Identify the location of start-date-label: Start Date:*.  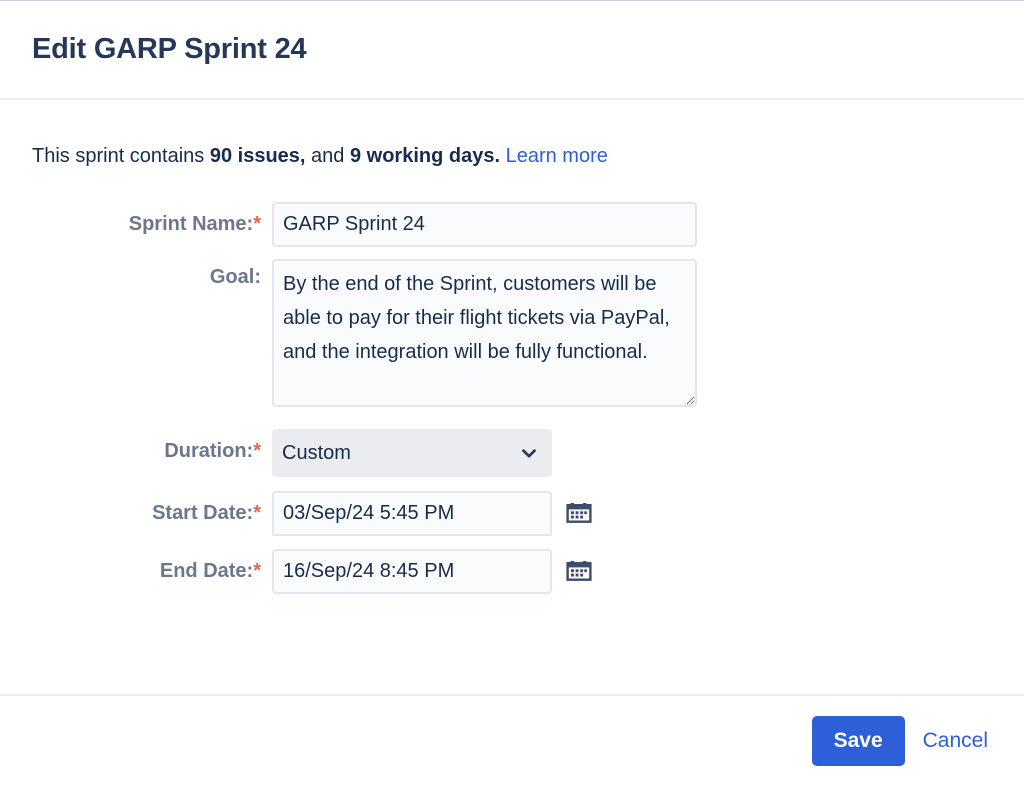
(152, 513).